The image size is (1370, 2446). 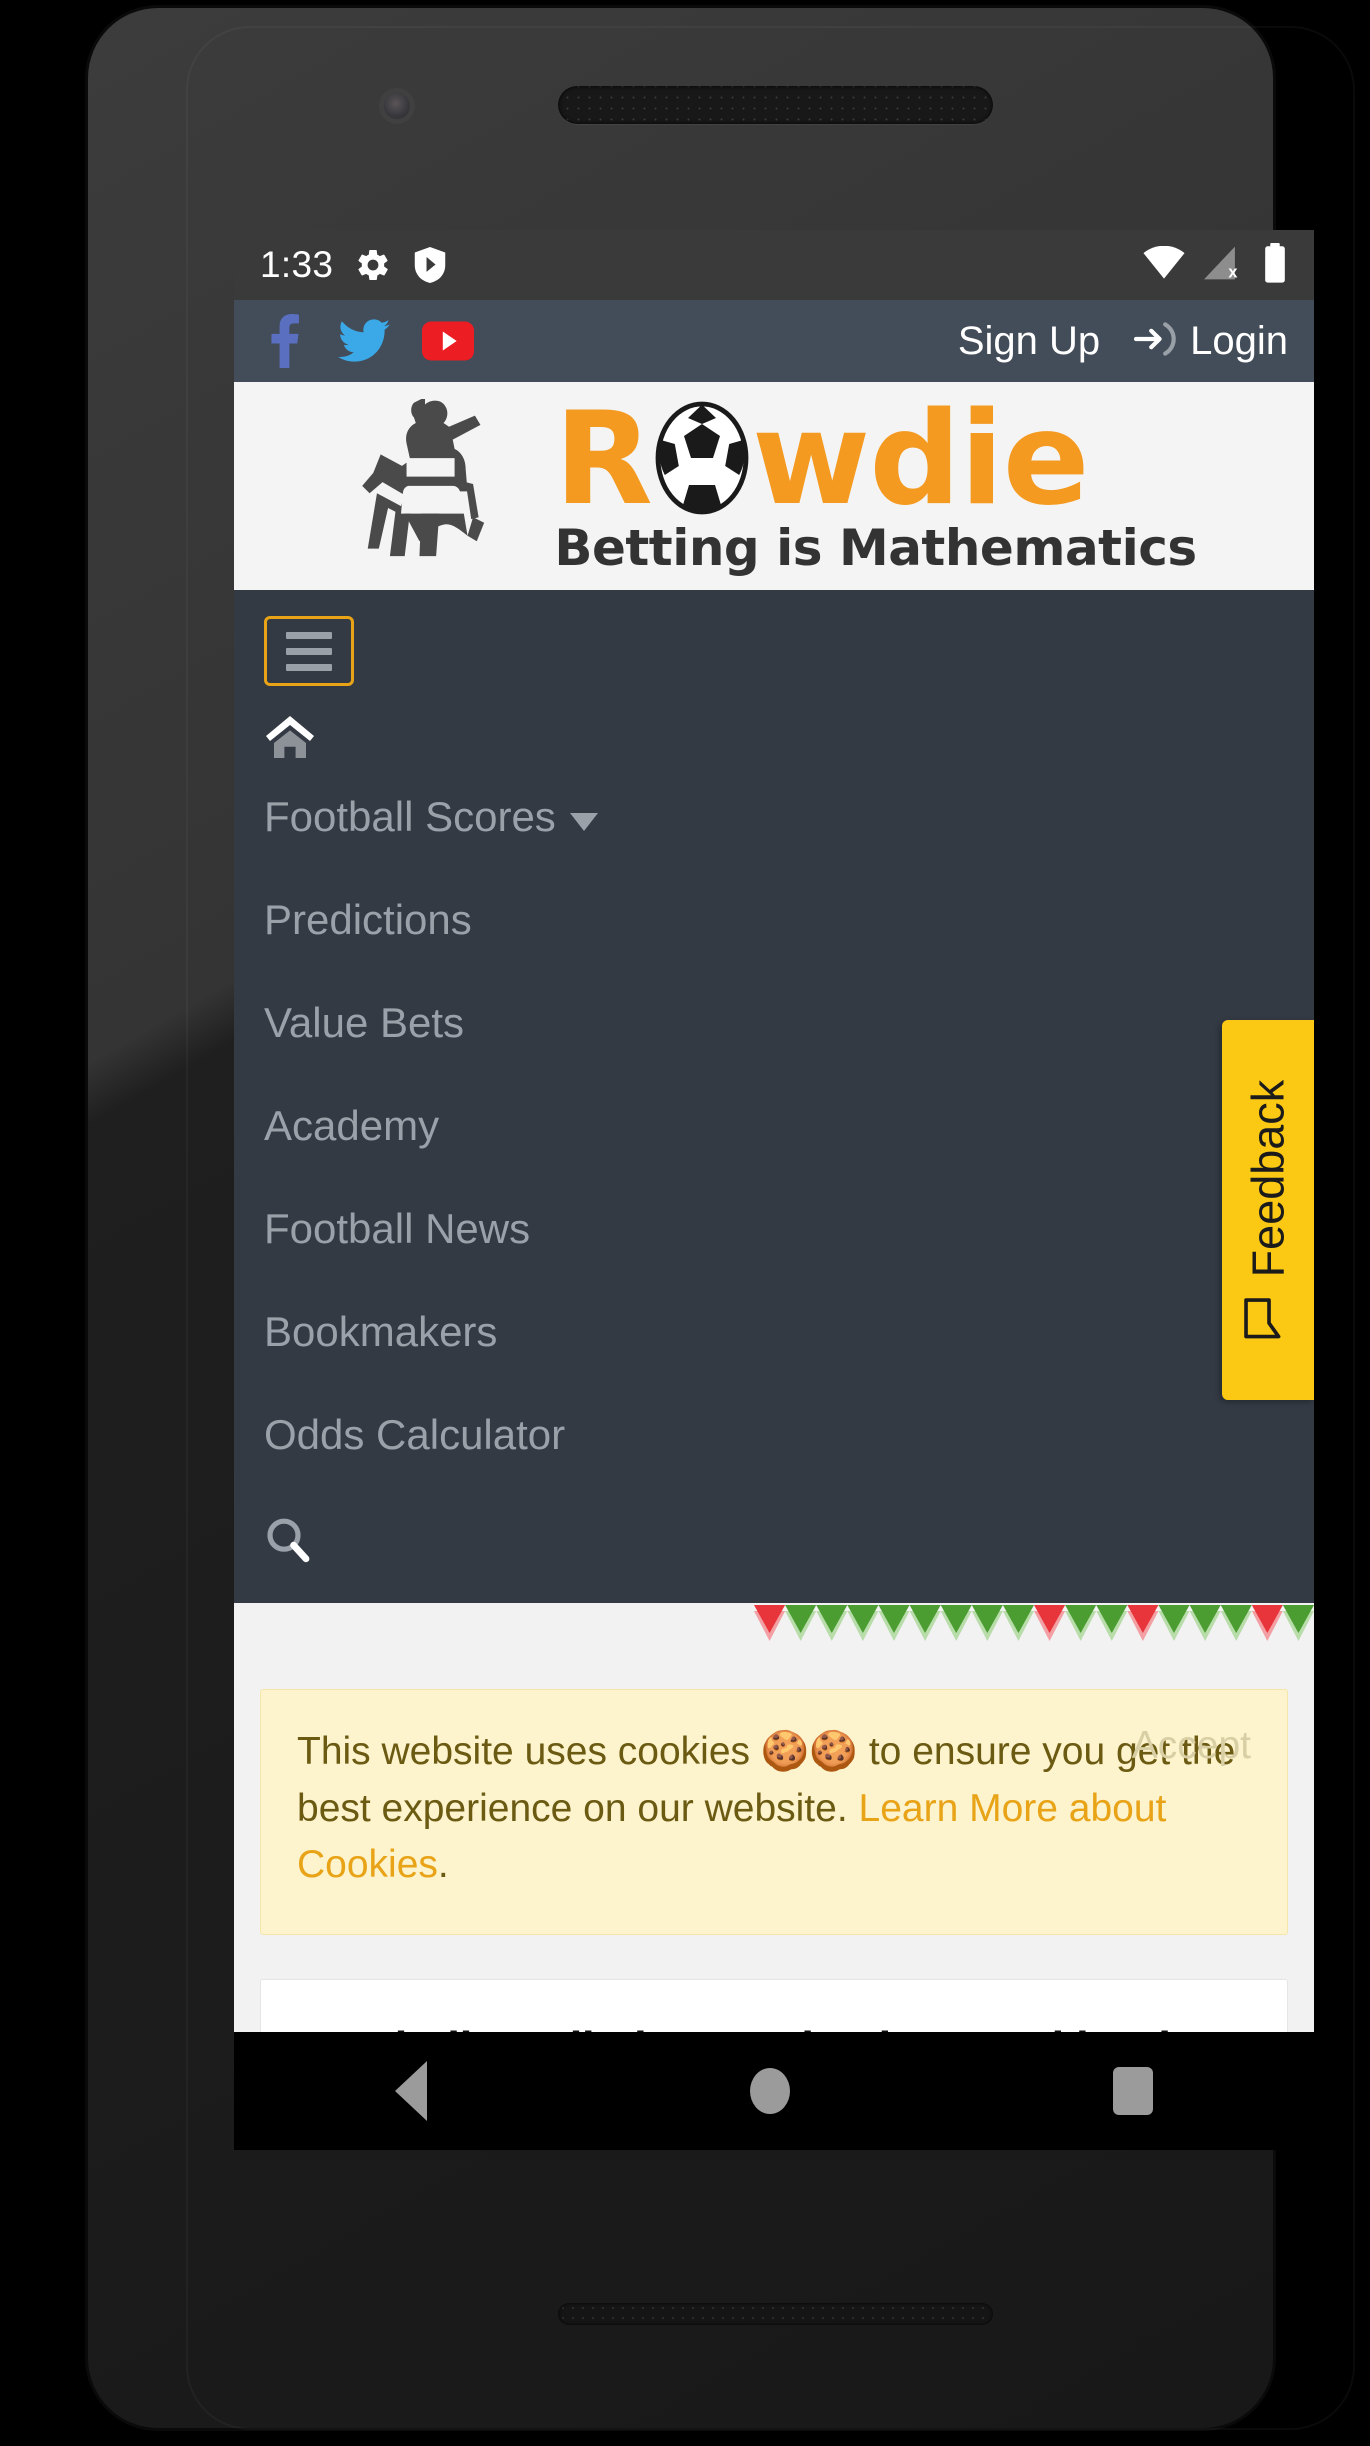 What do you see at coordinates (1239, 340) in the screenshot?
I see `login-label: Login` at bounding box center [1239, 340].